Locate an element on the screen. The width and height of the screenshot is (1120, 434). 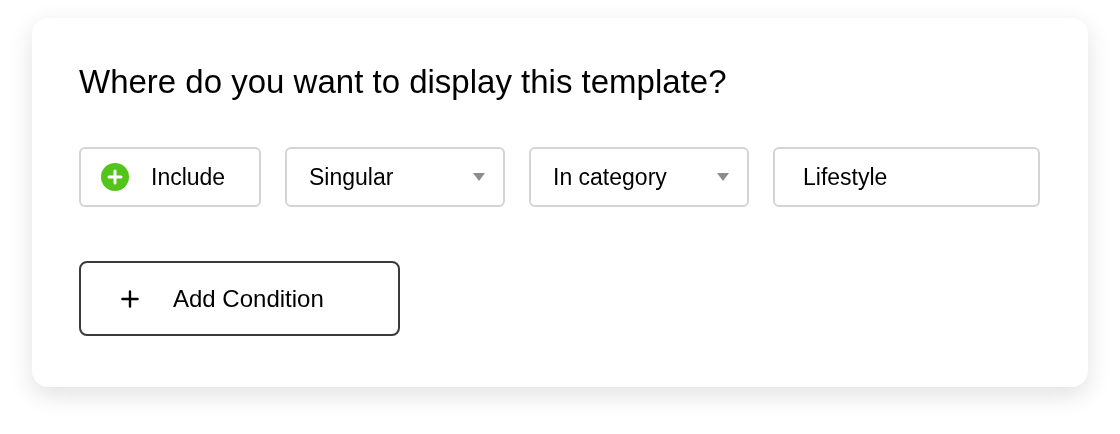
select-dropdown: In category is located at coordinates (639, 177).